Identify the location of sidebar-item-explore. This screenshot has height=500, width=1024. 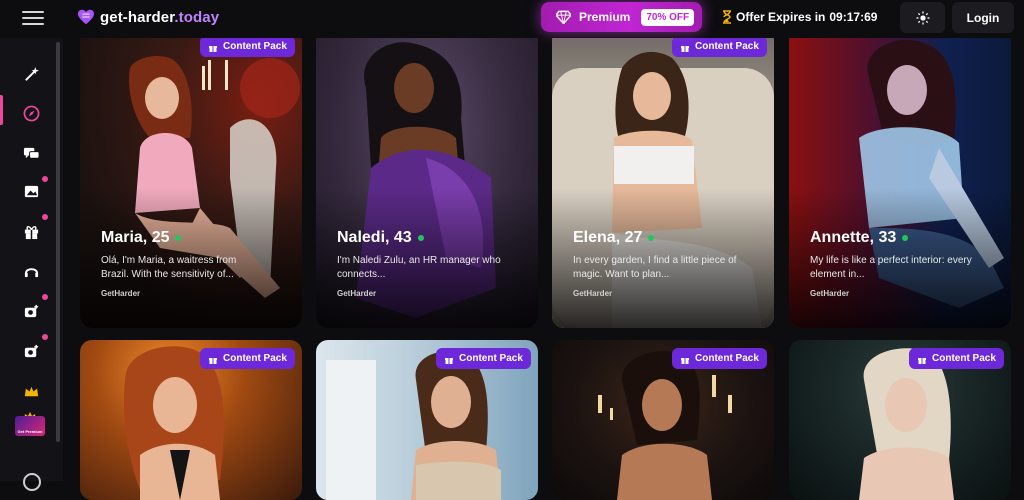
(31, 113).